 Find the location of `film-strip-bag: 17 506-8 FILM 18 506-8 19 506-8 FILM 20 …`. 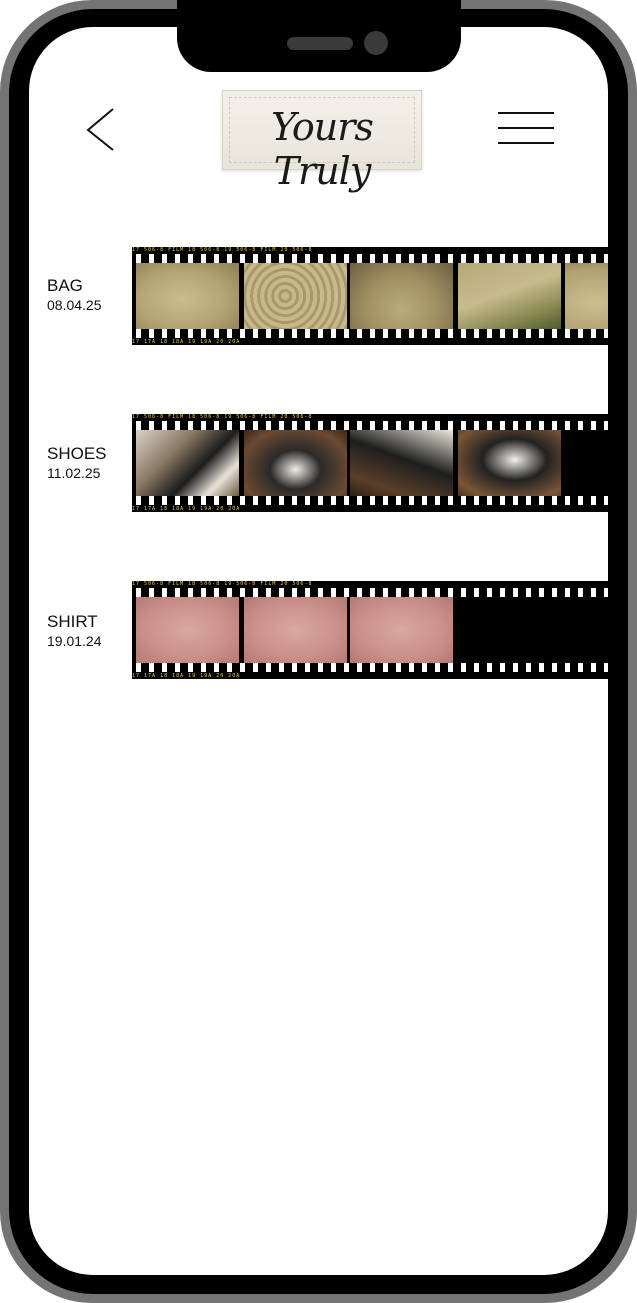

film-strip-bag: 17 506-8 FILM 18 506-8 19 506-8 FILM 20 … is located at coordinates (370, 296).